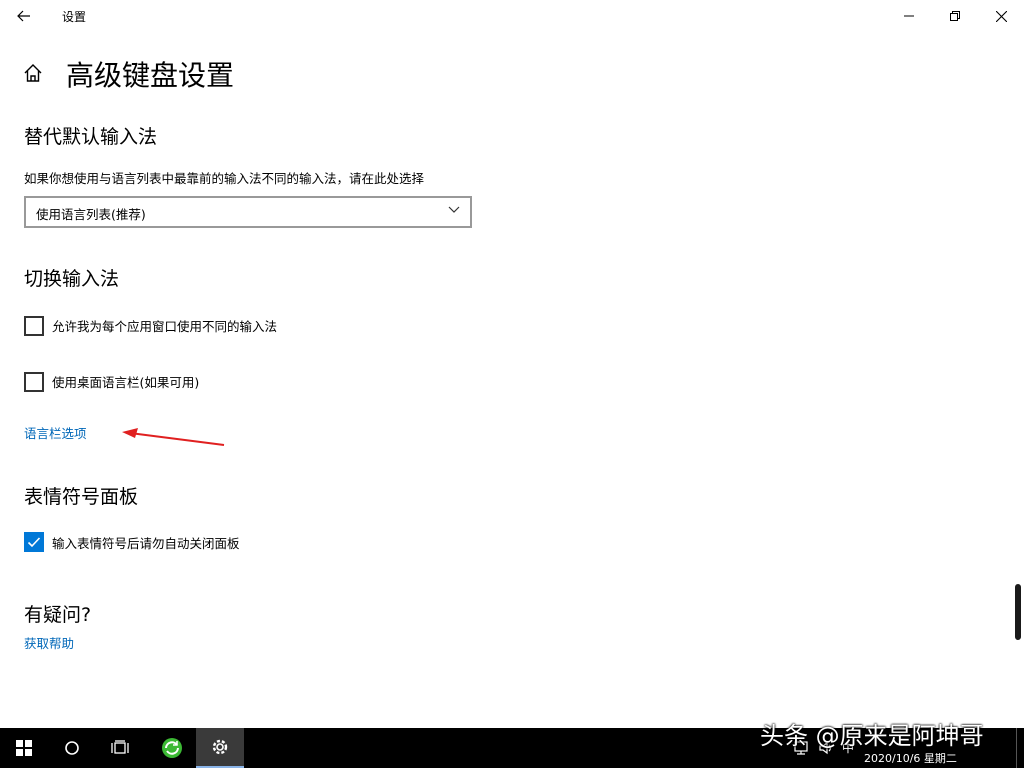  Describe the element at coordinates (74, 17) in the screenshot. I see `window-title: 设置` at that location.